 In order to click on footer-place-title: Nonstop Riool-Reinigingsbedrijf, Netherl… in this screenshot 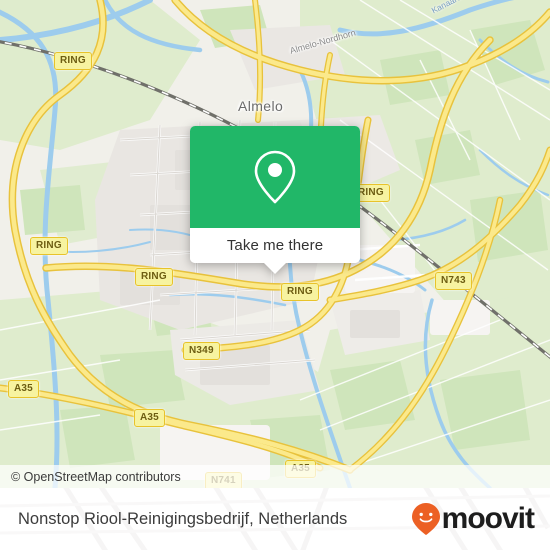, I will do `click(183, 518)`.